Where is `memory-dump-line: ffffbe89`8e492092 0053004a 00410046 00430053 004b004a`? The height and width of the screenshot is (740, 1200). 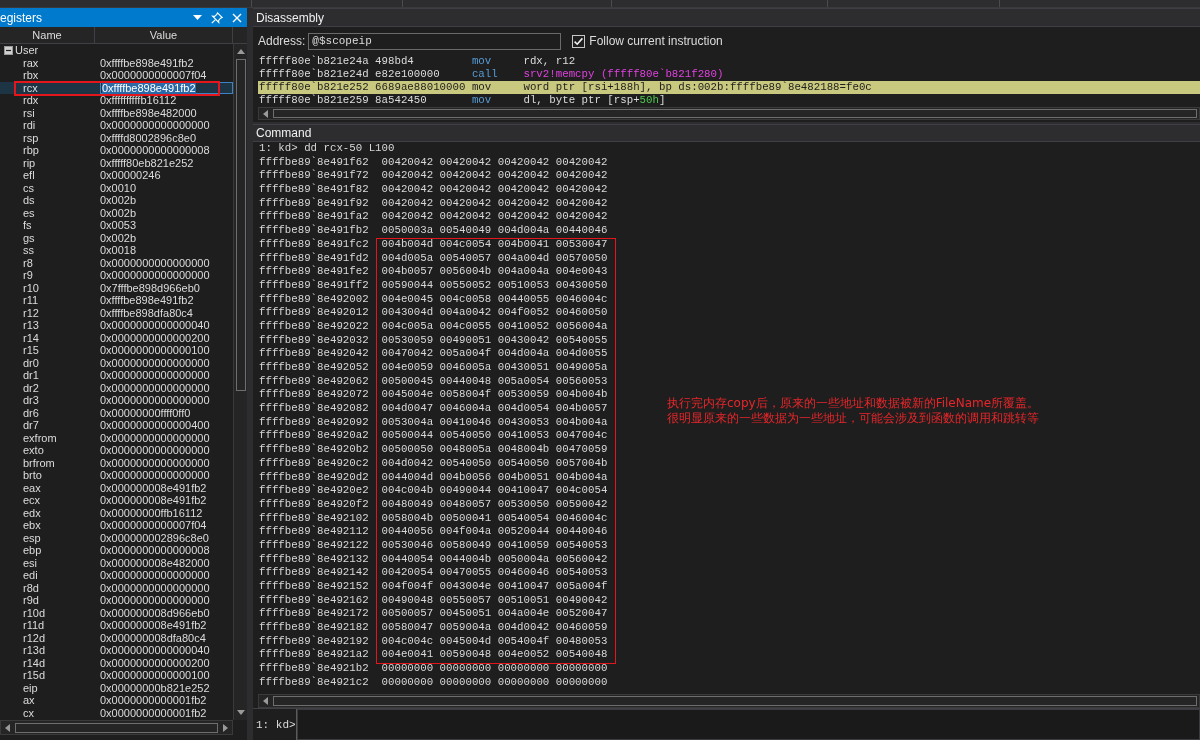 memory-dump-line: ffffbe89`8e492092 0053004a 00410046 00430053 004b004a is located at coordinates (433, 422).